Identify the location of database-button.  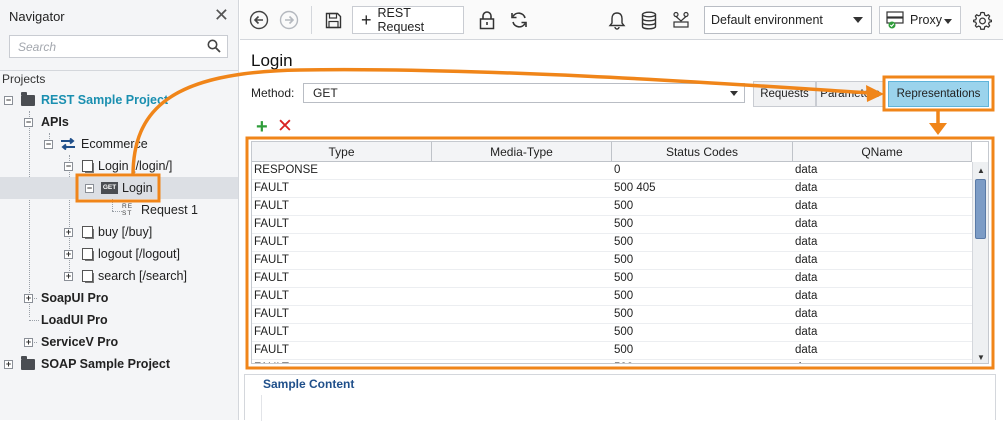
(649, 20).